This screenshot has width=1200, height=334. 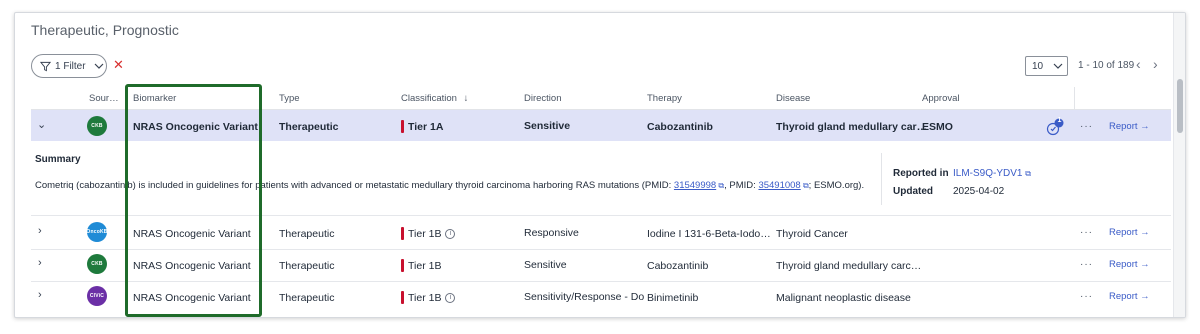 What do you see at coordinates (921, 173) in the screenshot?
I see `reported-in-label: Reported in` at bounding box center [921, 173].